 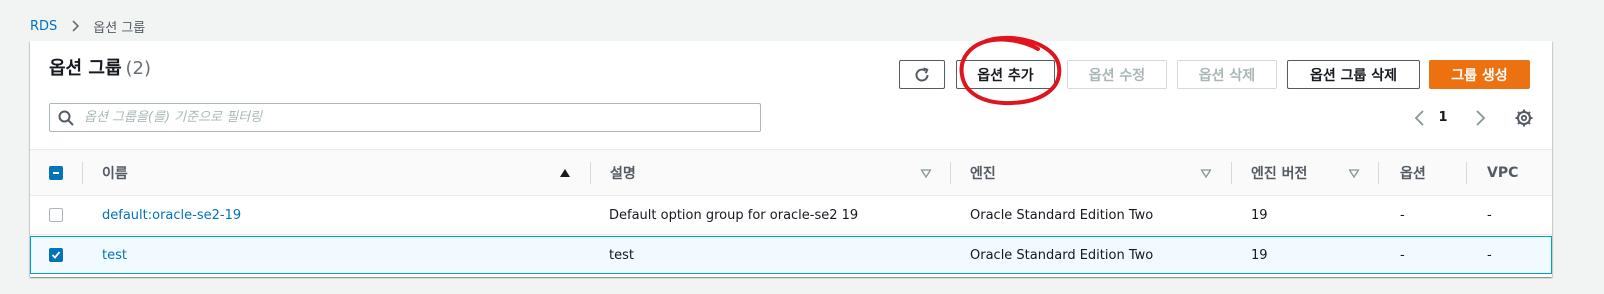 What do you see at coordinates (565, 173) in the screenshot?
I see `sort-ascending-icon` at bounding box center [565, 173].